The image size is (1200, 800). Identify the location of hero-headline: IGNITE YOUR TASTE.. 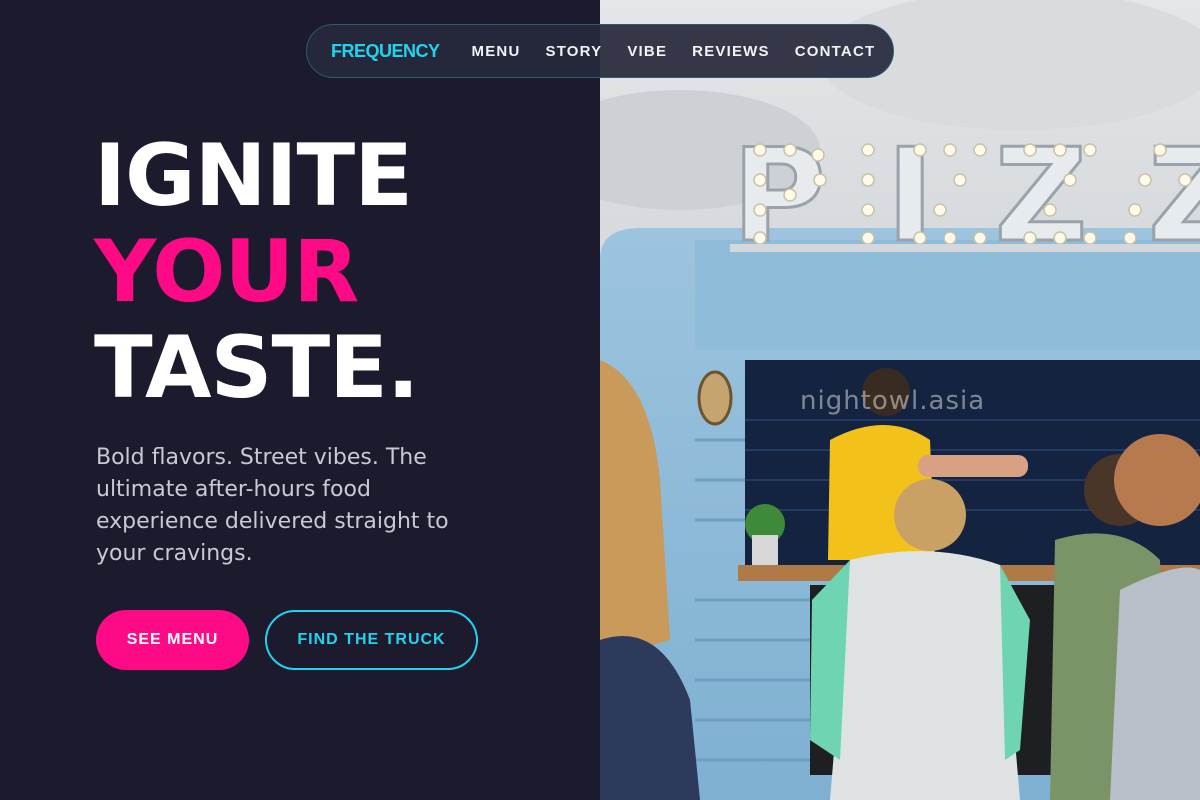
(257, 272).